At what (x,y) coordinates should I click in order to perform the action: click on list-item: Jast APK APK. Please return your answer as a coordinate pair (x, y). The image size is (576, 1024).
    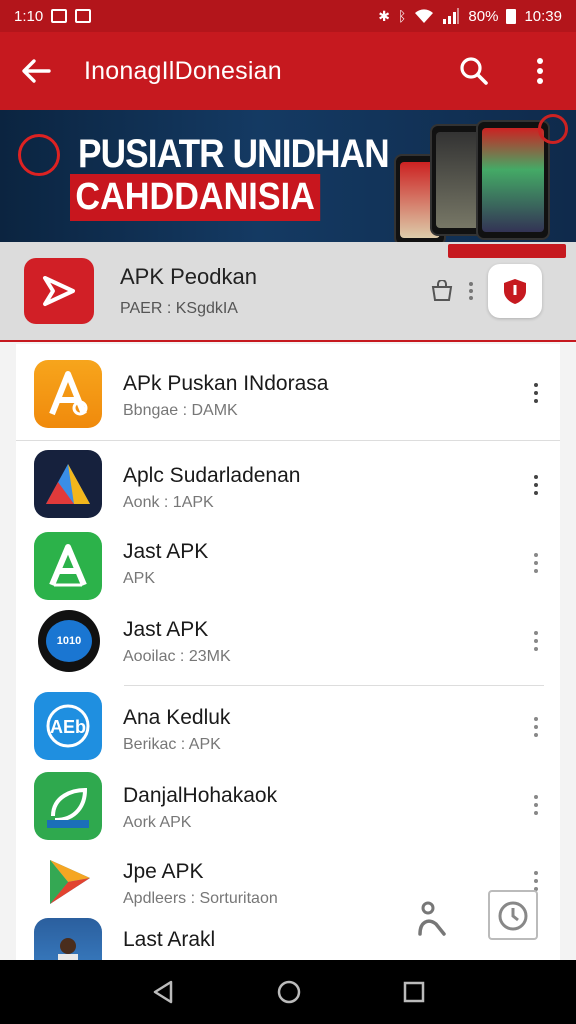
    Looking at the image, I should click on (288, 566).